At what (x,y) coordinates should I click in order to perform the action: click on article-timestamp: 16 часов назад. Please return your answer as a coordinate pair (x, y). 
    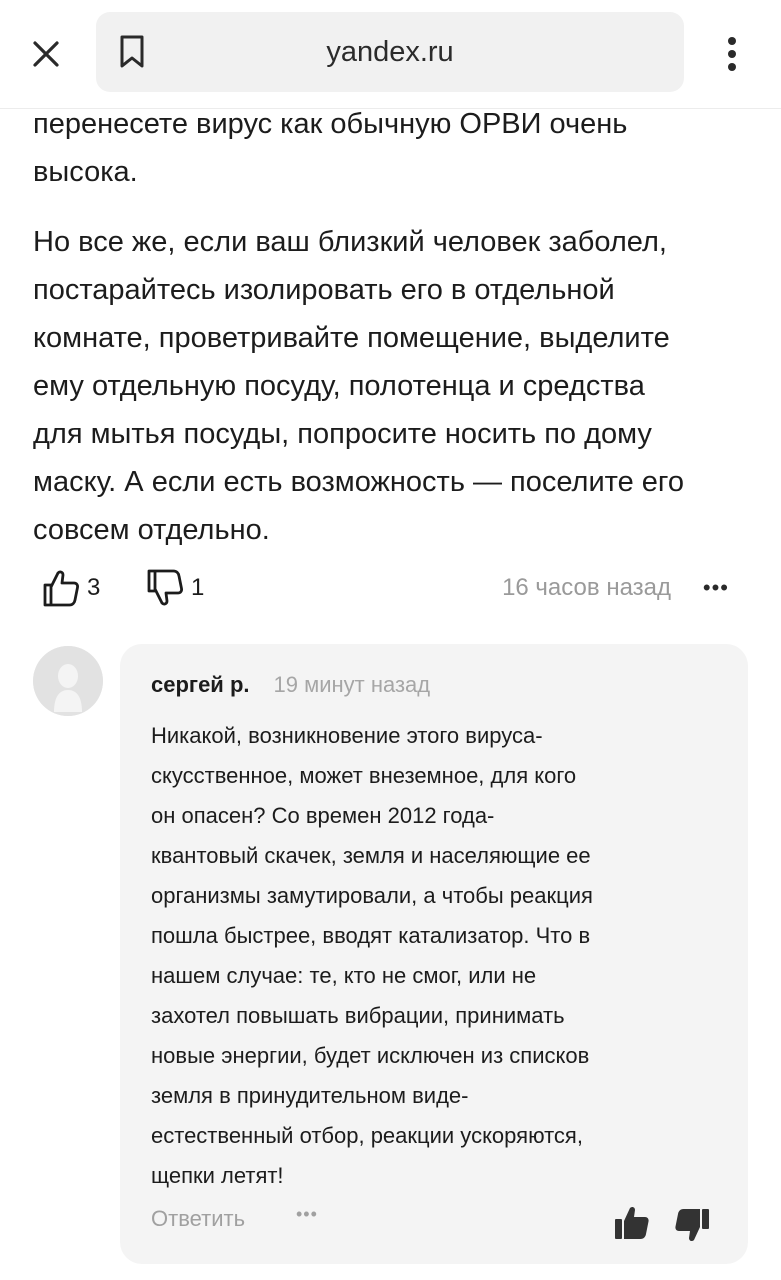
    Looking at the image, I should click on (586, 587).